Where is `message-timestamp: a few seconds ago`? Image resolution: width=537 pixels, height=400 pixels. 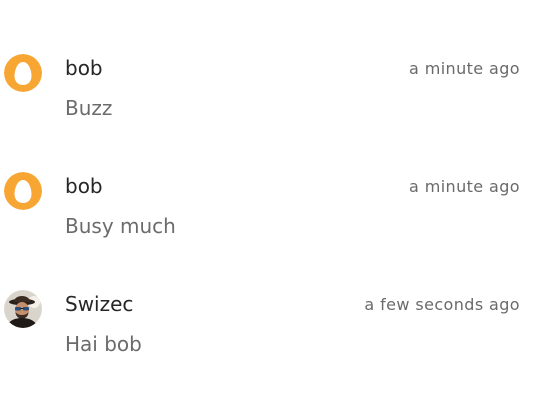
message-timestamp: a few seconds ago is located at coordinates (442, 304).